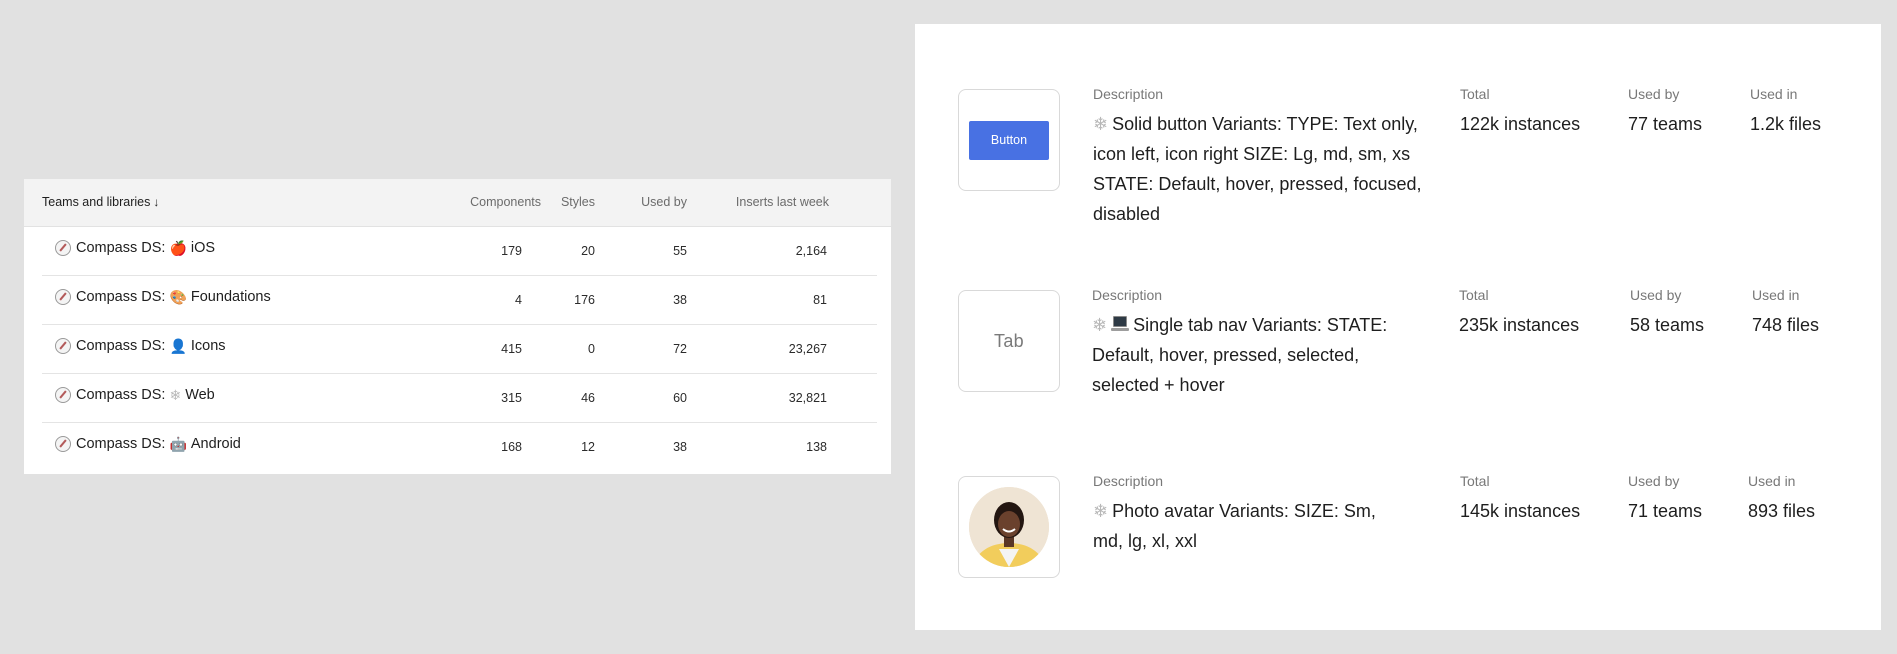  Describe the element at coordinates (459, 447) in the screenshot. I see `table-row: Compass DS: 🤖 Android 168 12 38 138` at that location.